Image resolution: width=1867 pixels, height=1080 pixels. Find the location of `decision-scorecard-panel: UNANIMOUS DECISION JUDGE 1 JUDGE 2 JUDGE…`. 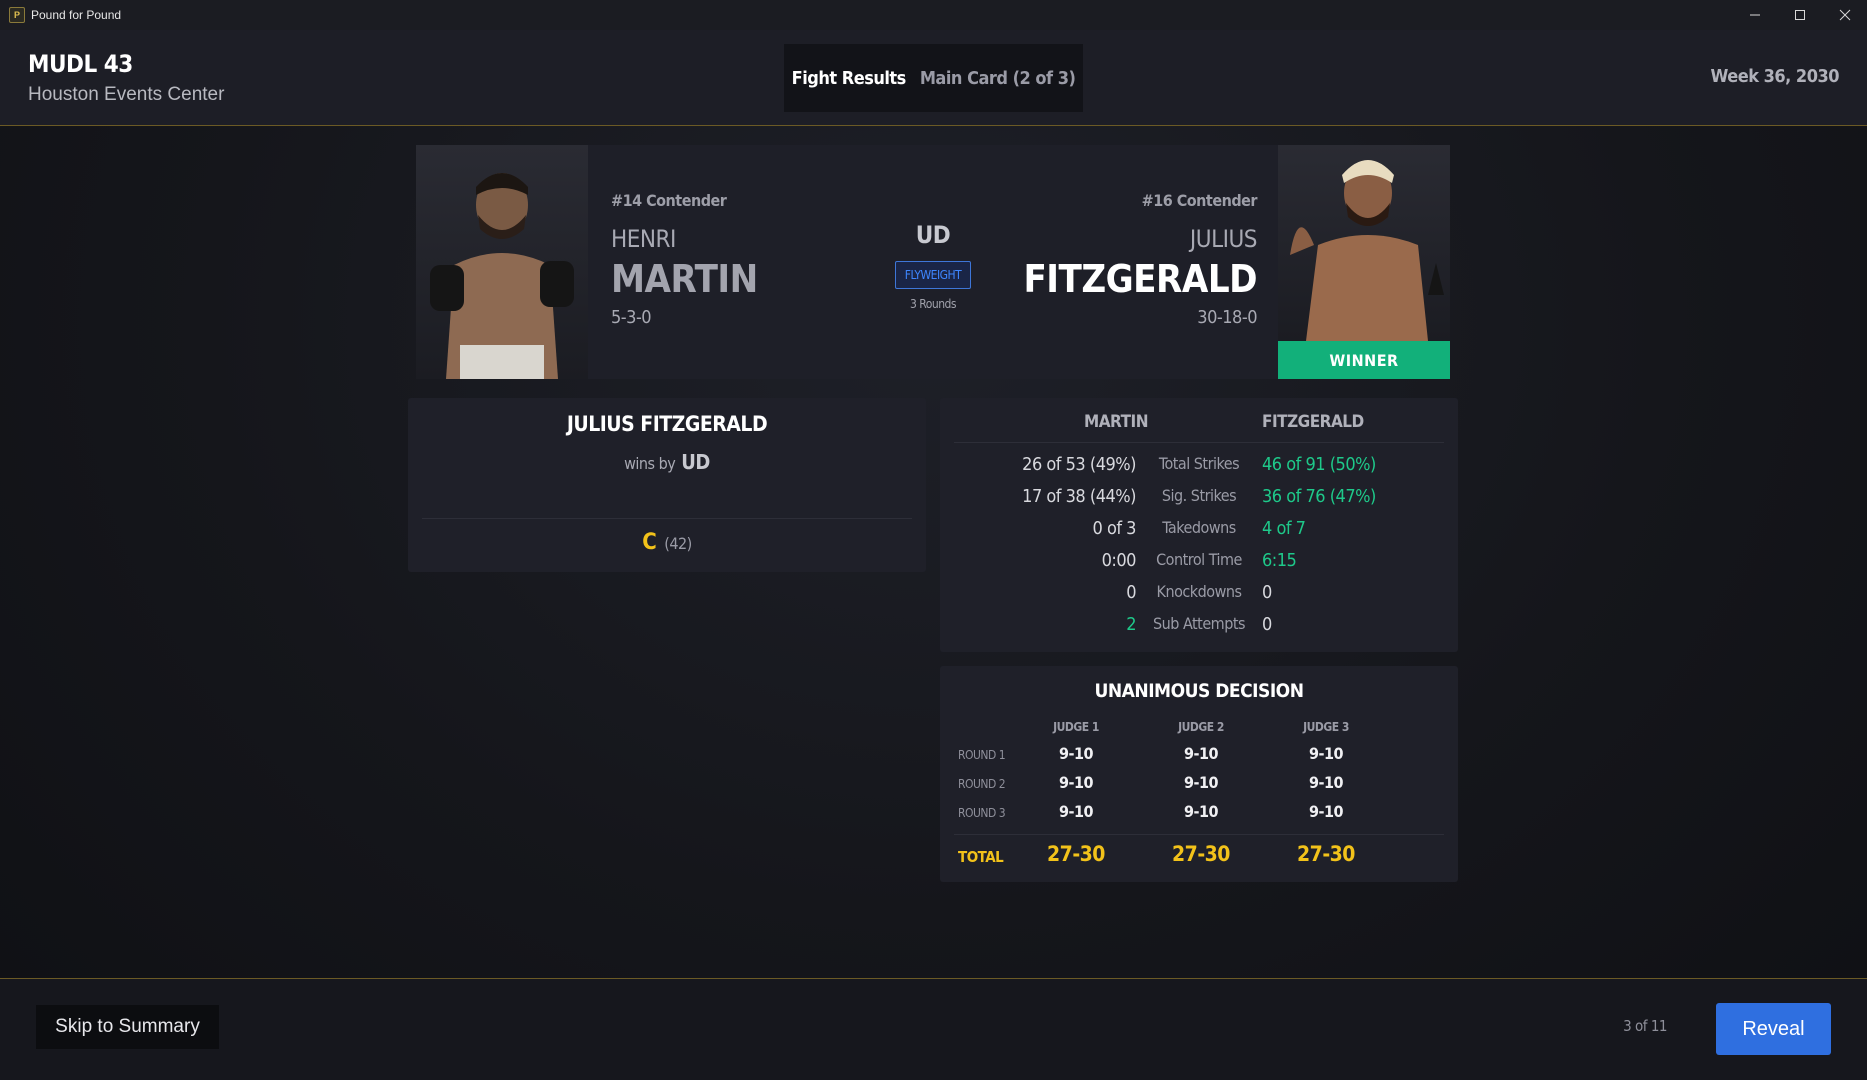

decision-scorecard-panel: UNANIMOUS DECISION JUDGE 1 JUDGE 2 JUDGE… is located at coordinates (1199, 774).